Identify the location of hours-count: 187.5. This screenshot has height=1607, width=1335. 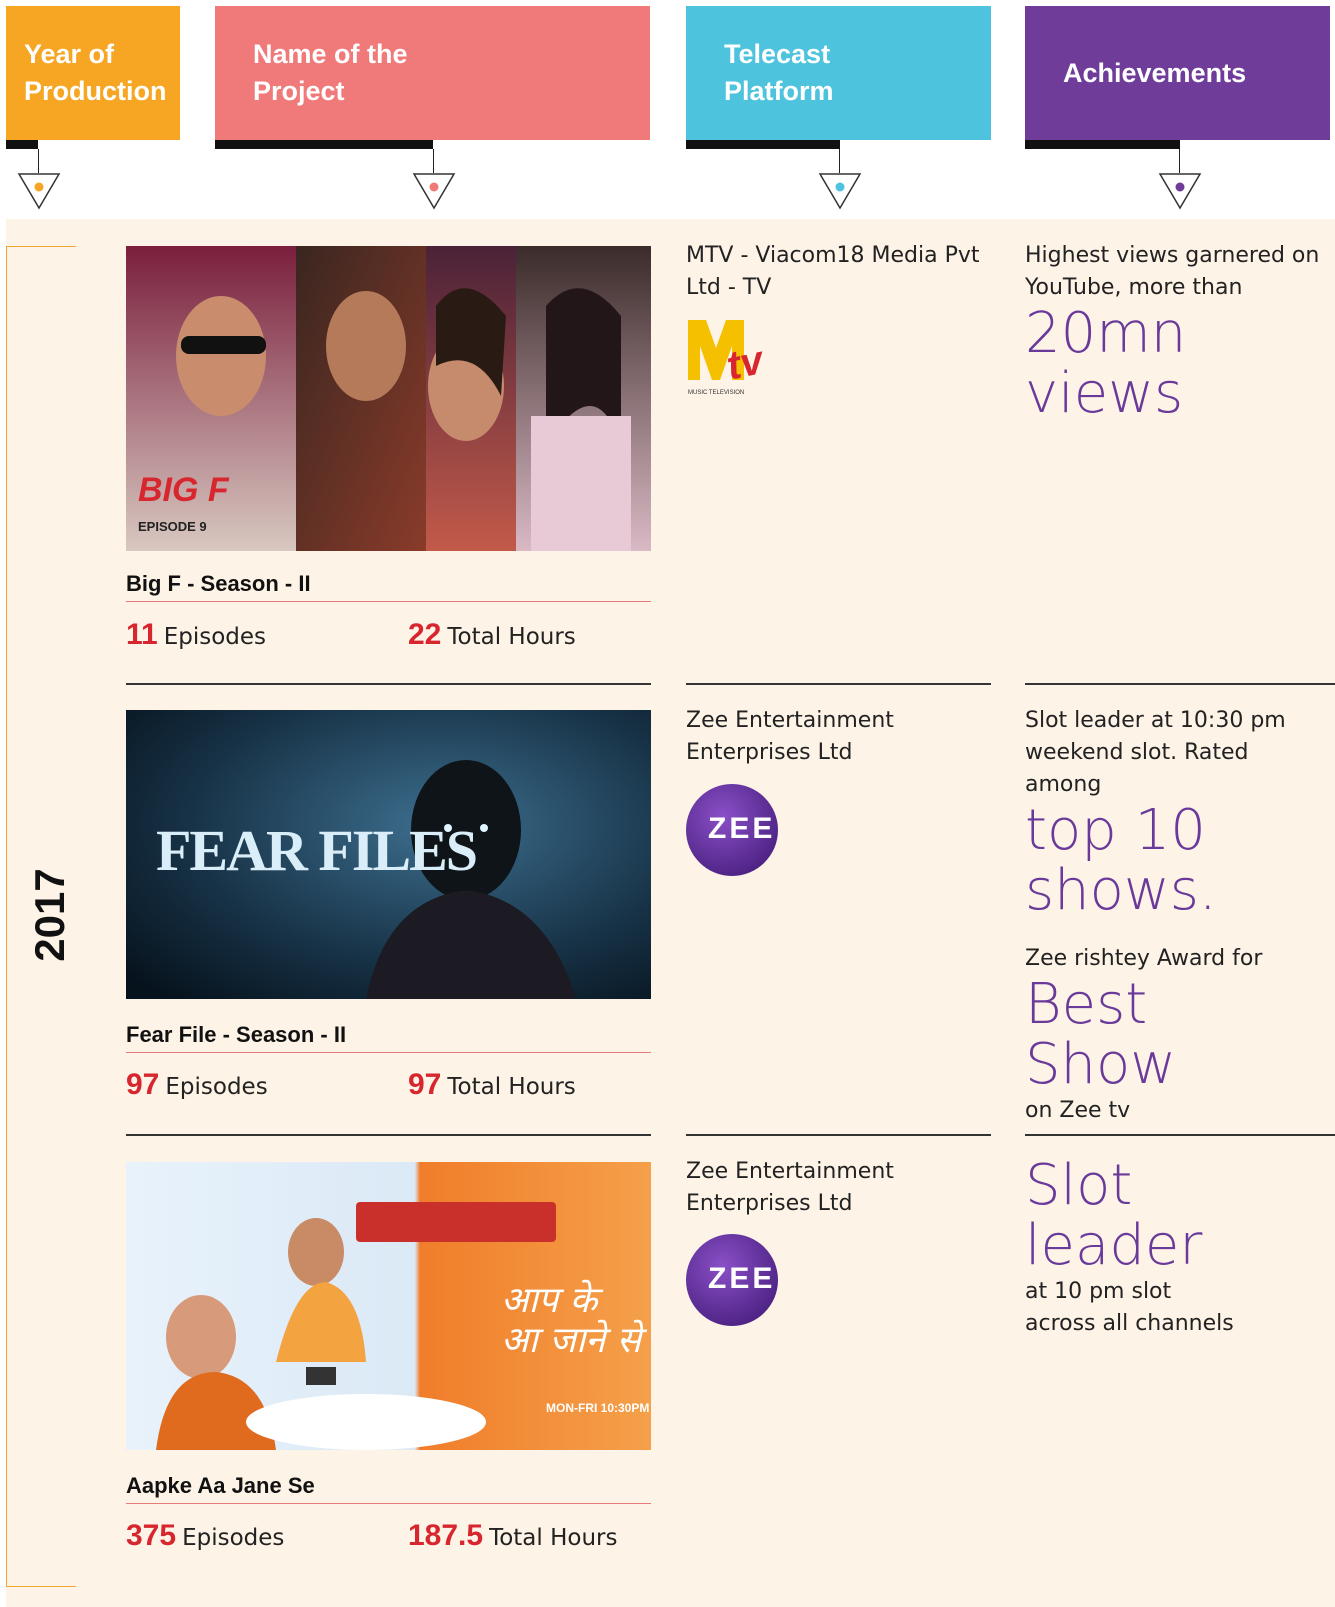
(446, 1535).